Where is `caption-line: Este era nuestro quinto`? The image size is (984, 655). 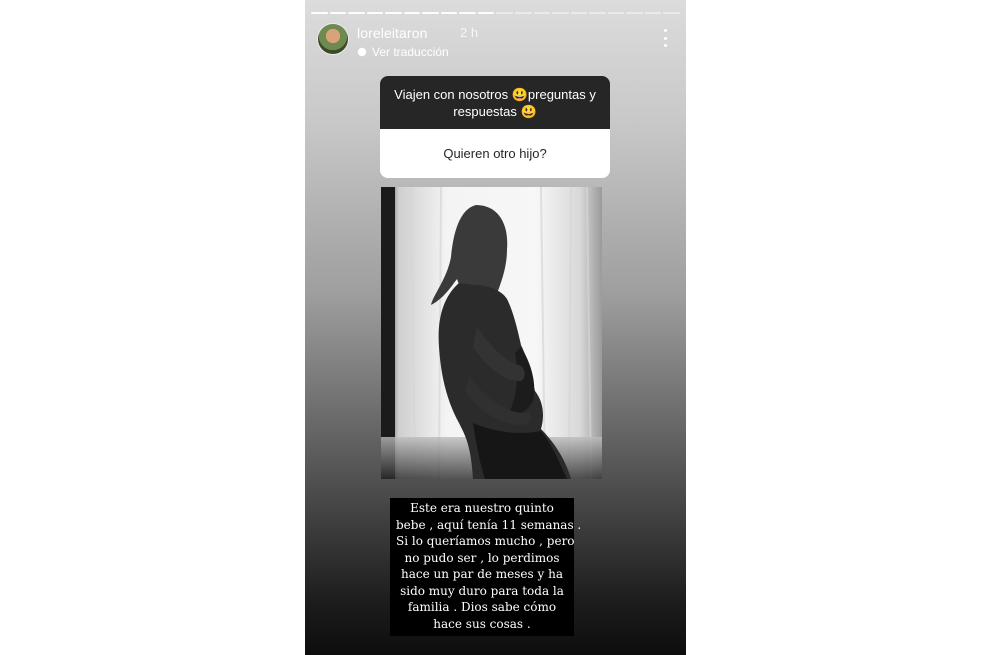
caption-line: Este era nuestro quinto is located at coordinates (482, 508).